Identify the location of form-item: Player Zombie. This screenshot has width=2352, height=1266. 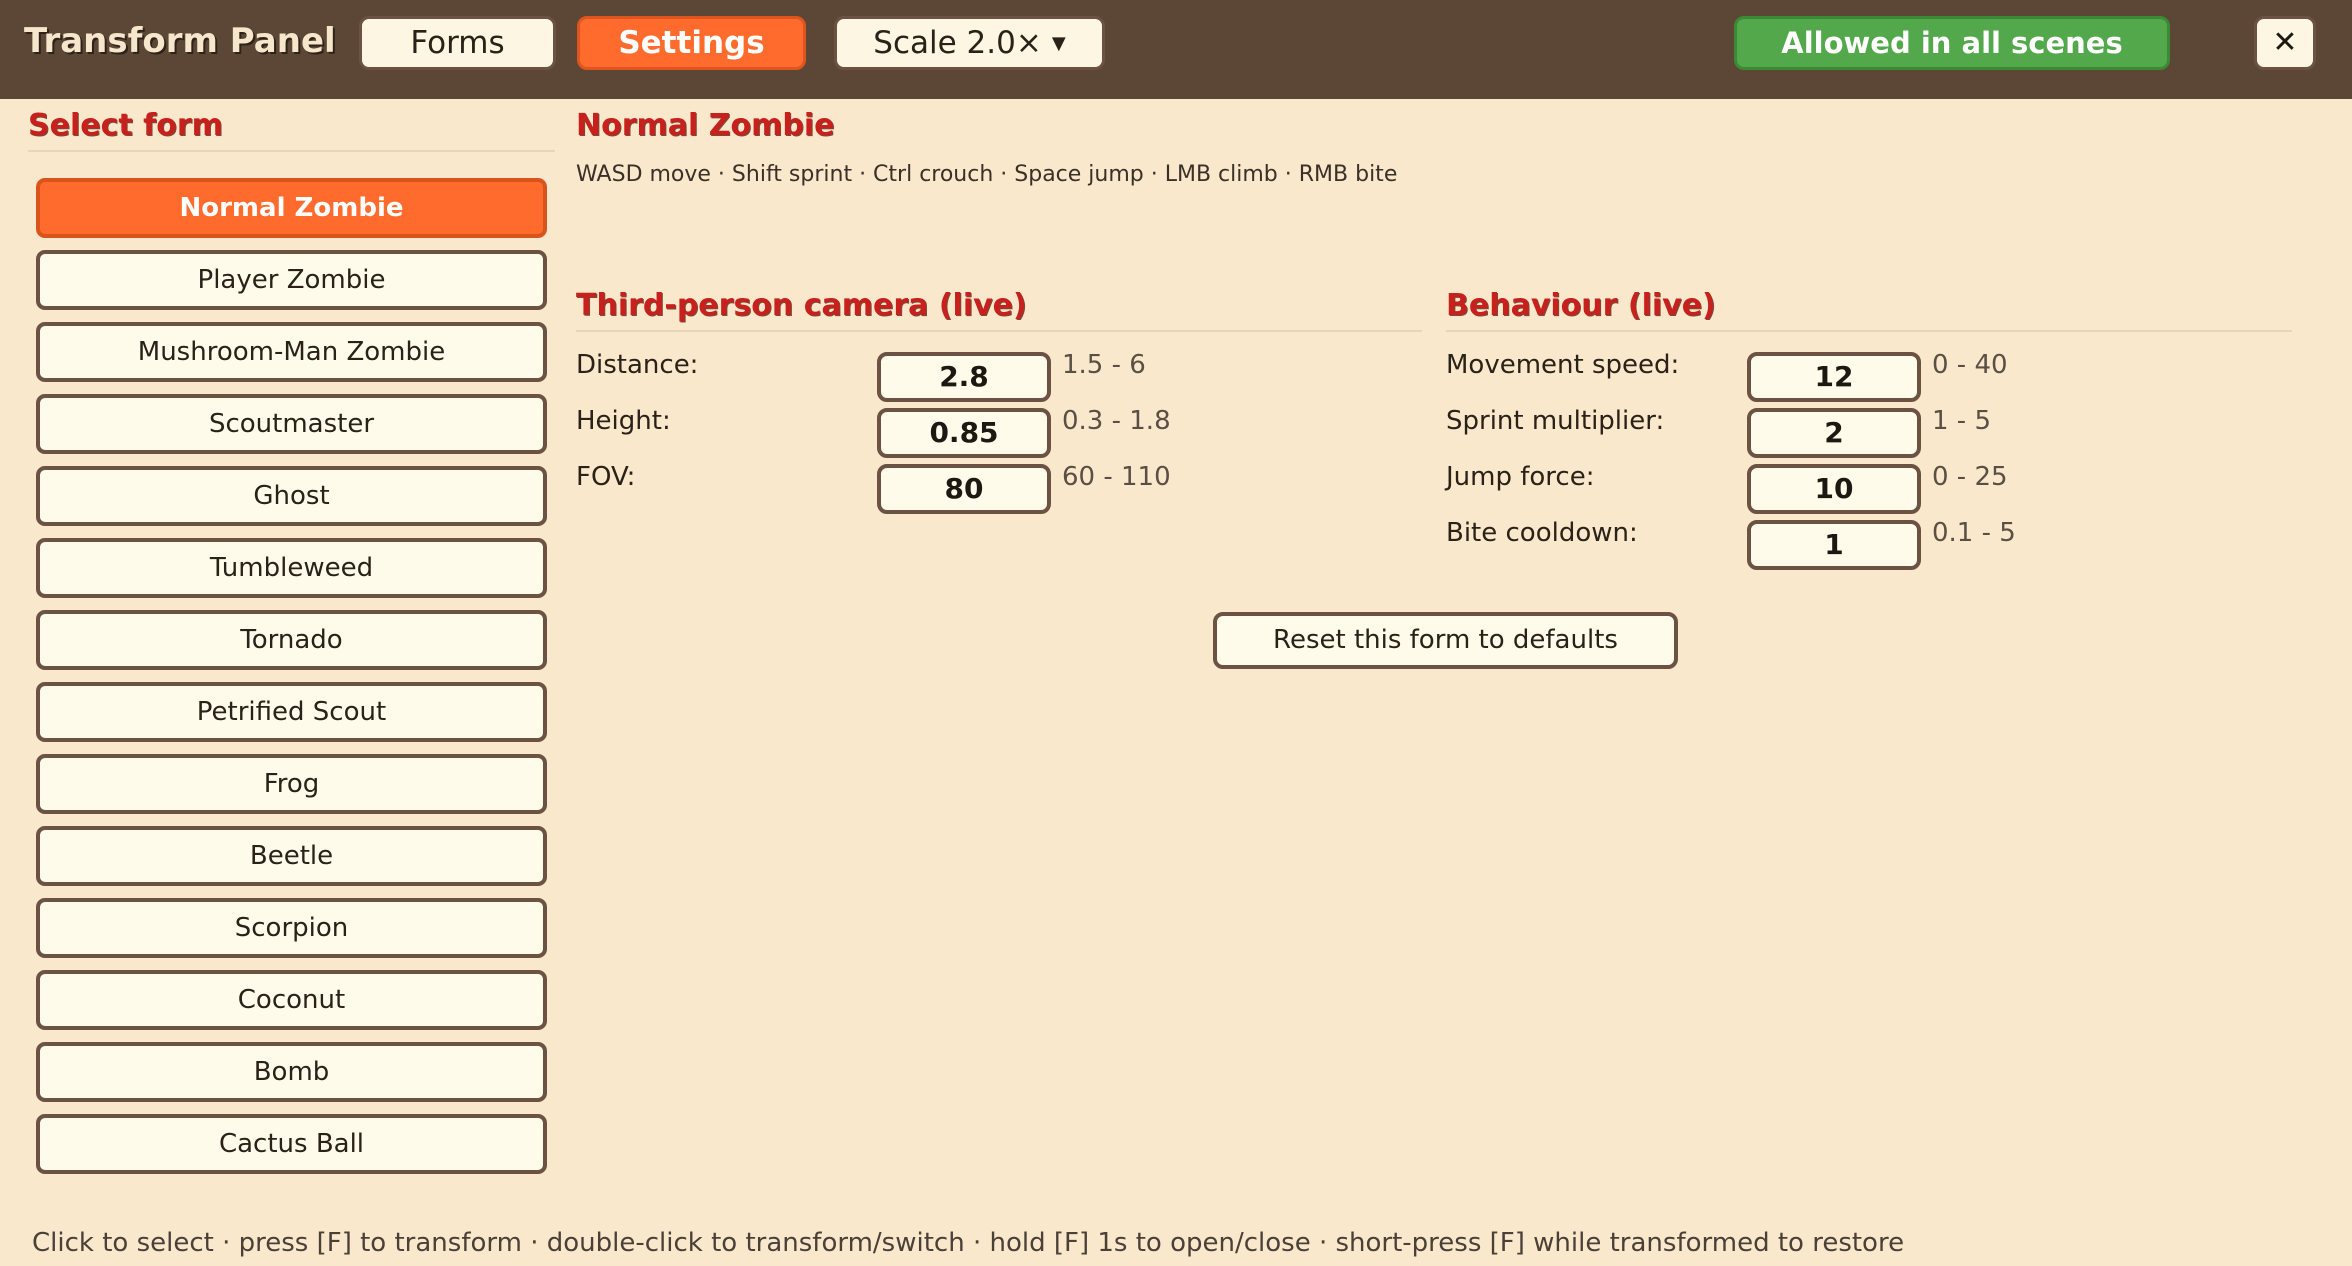
(291, 280).